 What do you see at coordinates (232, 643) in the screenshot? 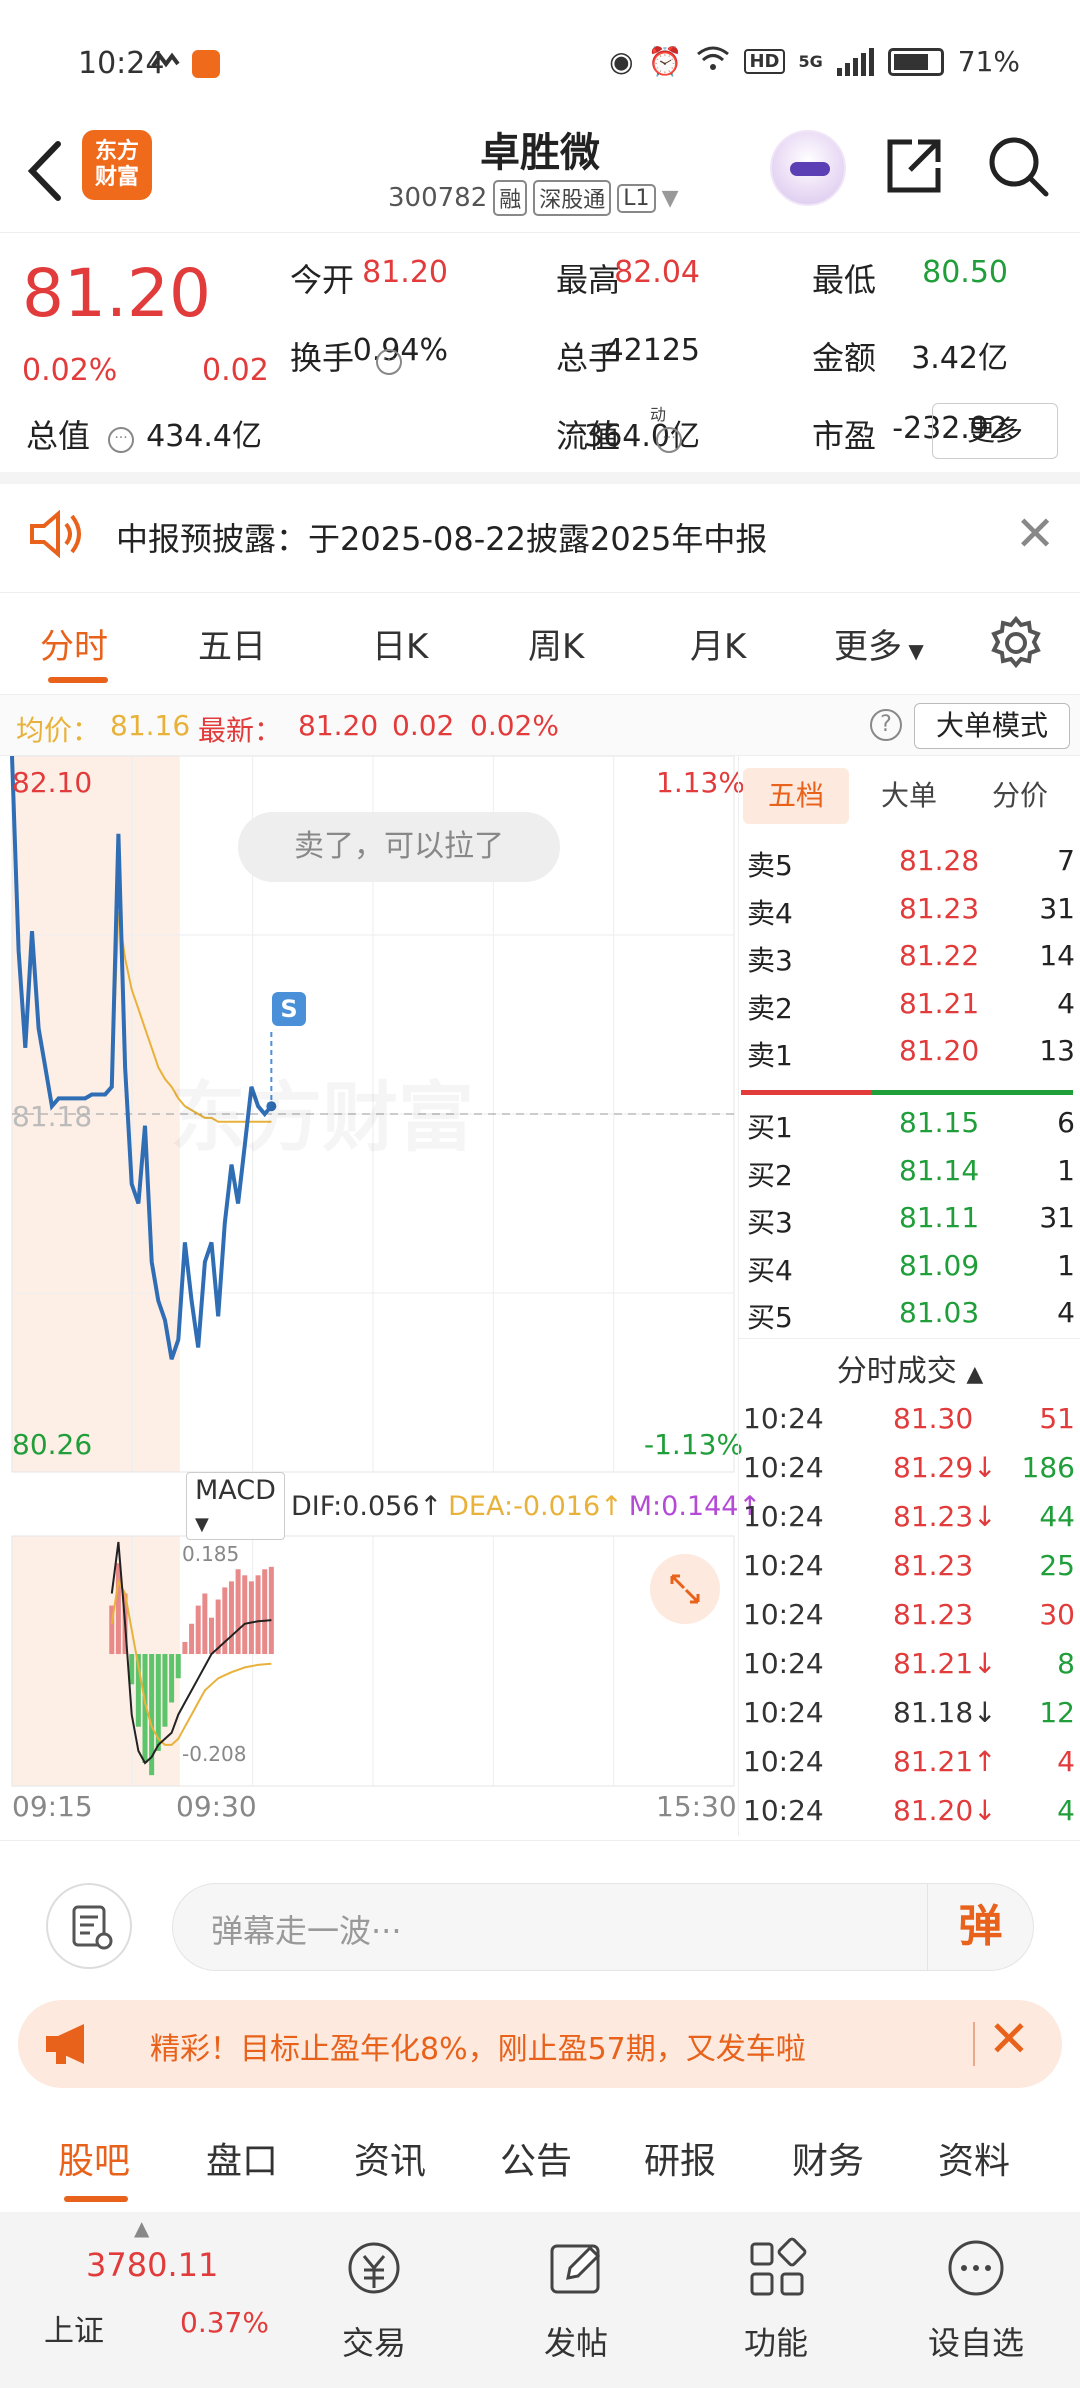
I see `tab-five-day: 五日` at bounding box center [232, 643].